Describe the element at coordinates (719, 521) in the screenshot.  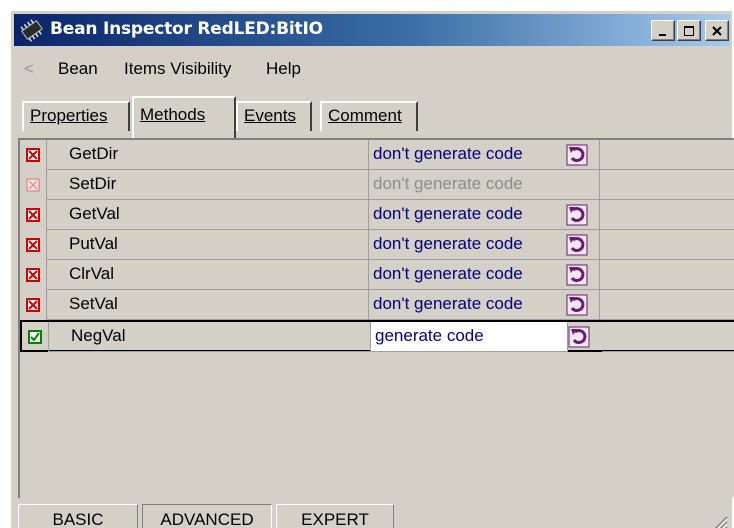
I see `resize-grip-icon` at that location.